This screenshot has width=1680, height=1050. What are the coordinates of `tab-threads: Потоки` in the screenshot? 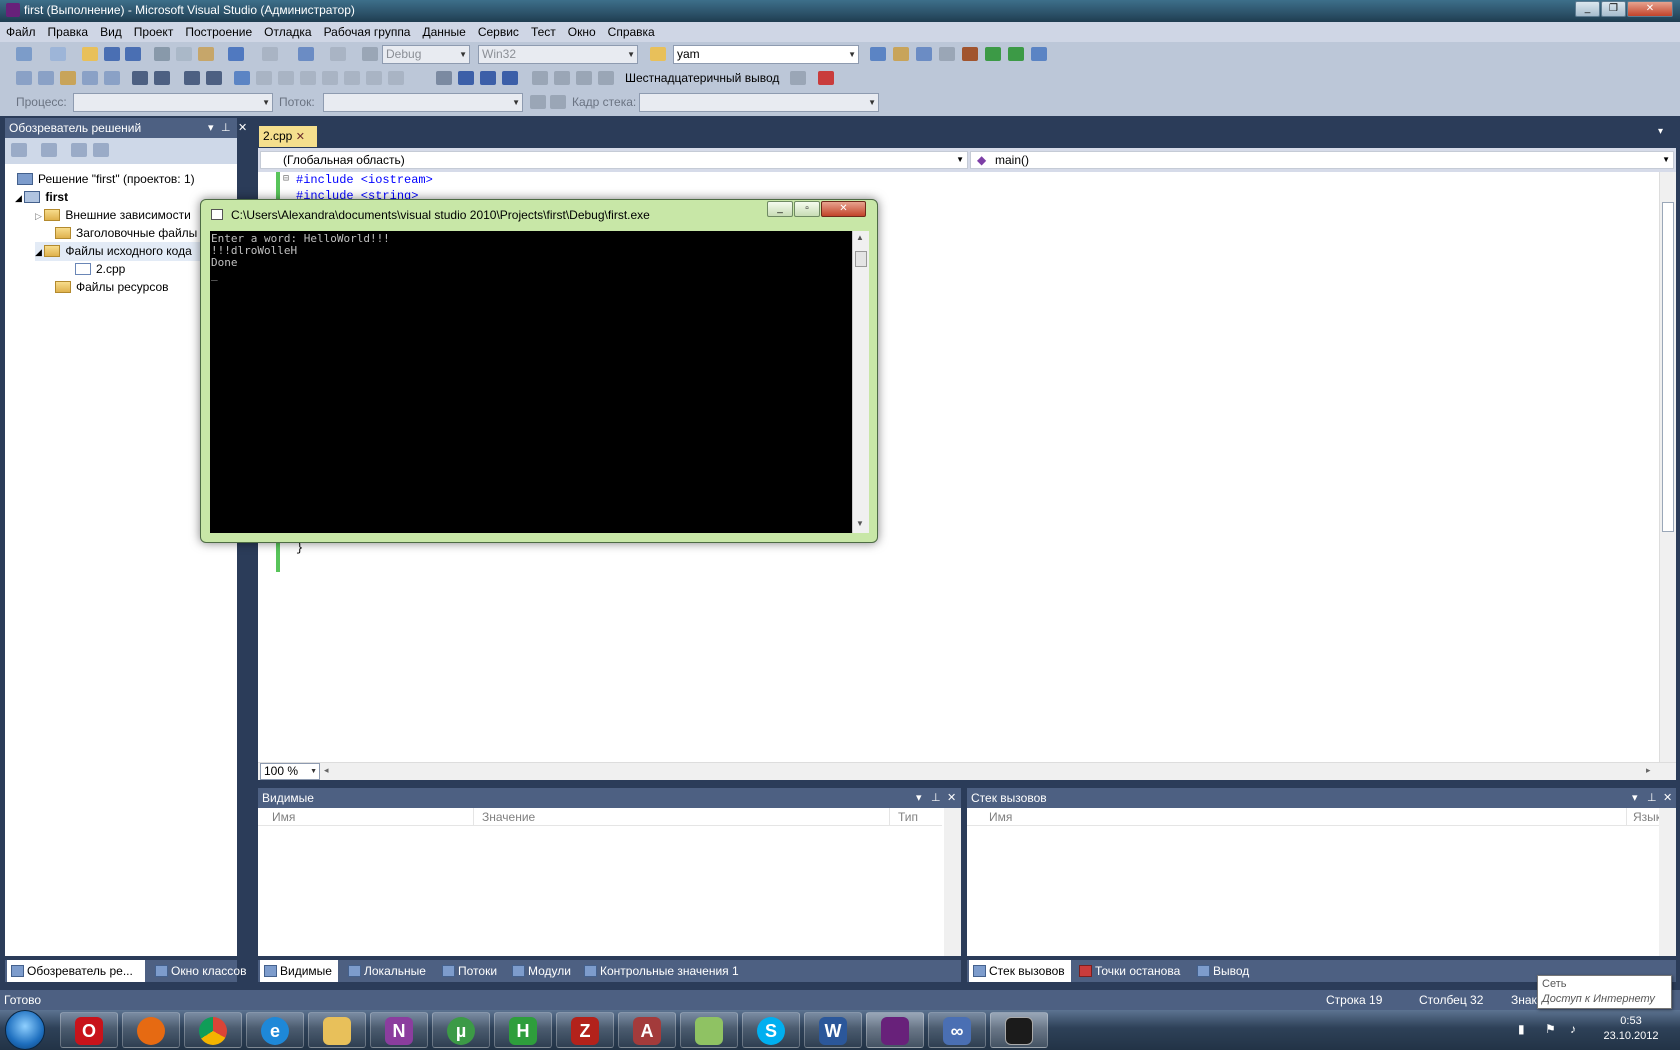 It's located at (474, 971).